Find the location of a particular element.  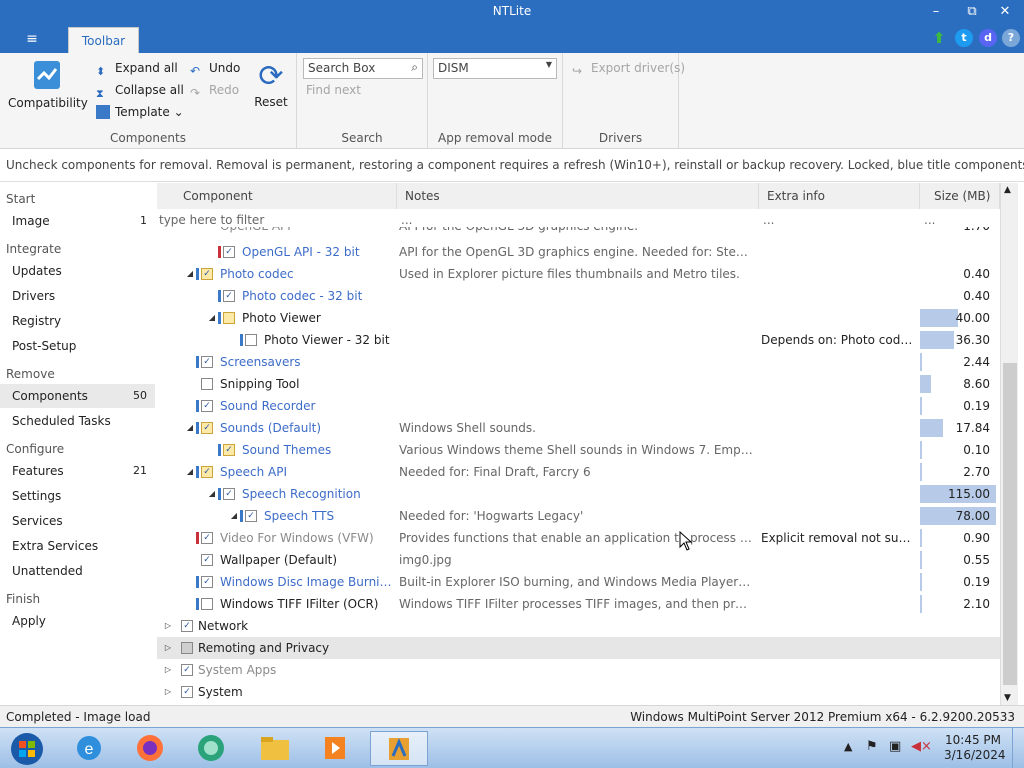

table-row: ✓ Wallpaper (Default) img0.jpg 0.55 is located at coordinates (578, 560).